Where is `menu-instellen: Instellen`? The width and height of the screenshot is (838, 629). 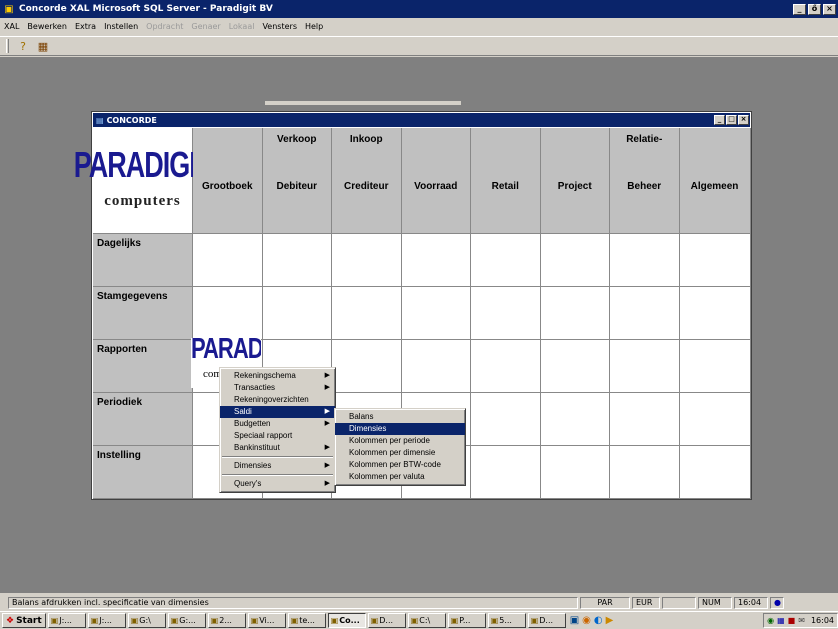 menu-instellen: Instellen is located at coordinates (121, 26).